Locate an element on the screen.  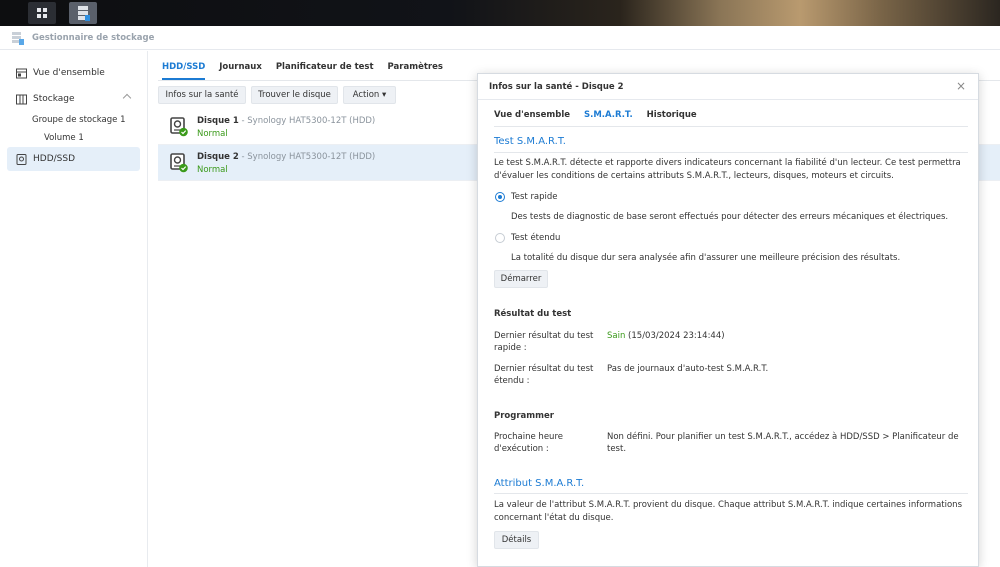
dialog-title: Infos sur la santé - Disque 2 is located at coordinates (556, 87).